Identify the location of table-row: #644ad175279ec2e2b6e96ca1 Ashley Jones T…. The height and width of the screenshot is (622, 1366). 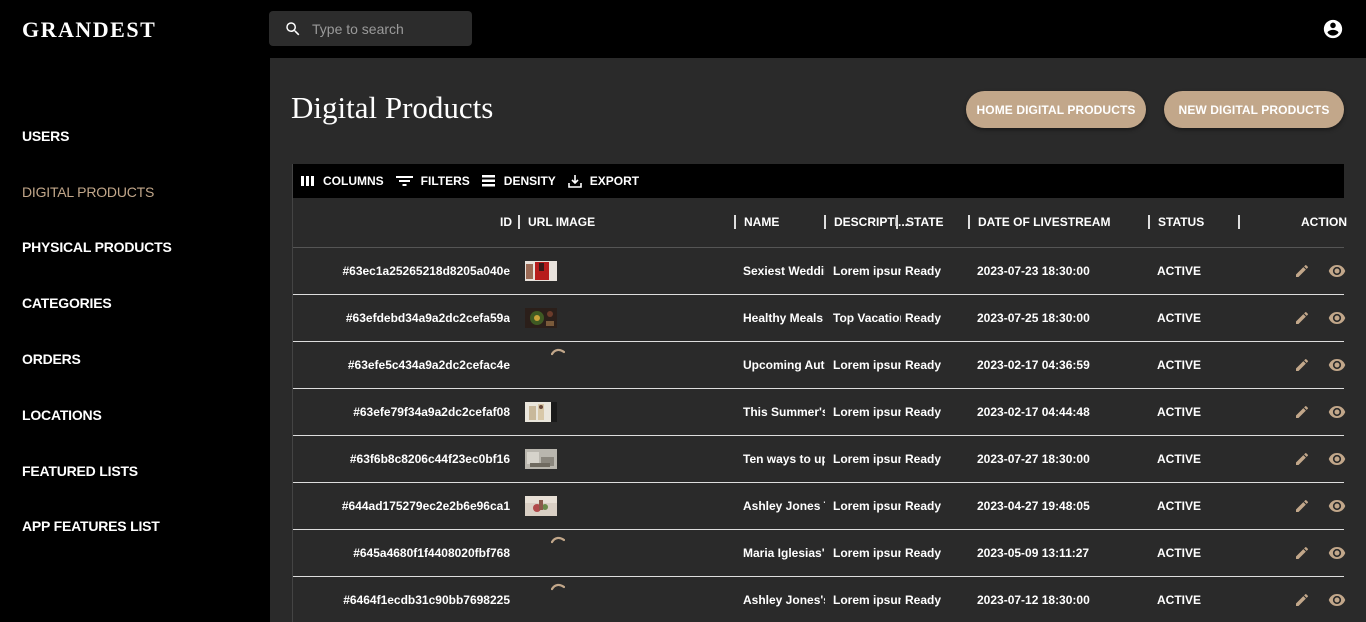
(819, 506).